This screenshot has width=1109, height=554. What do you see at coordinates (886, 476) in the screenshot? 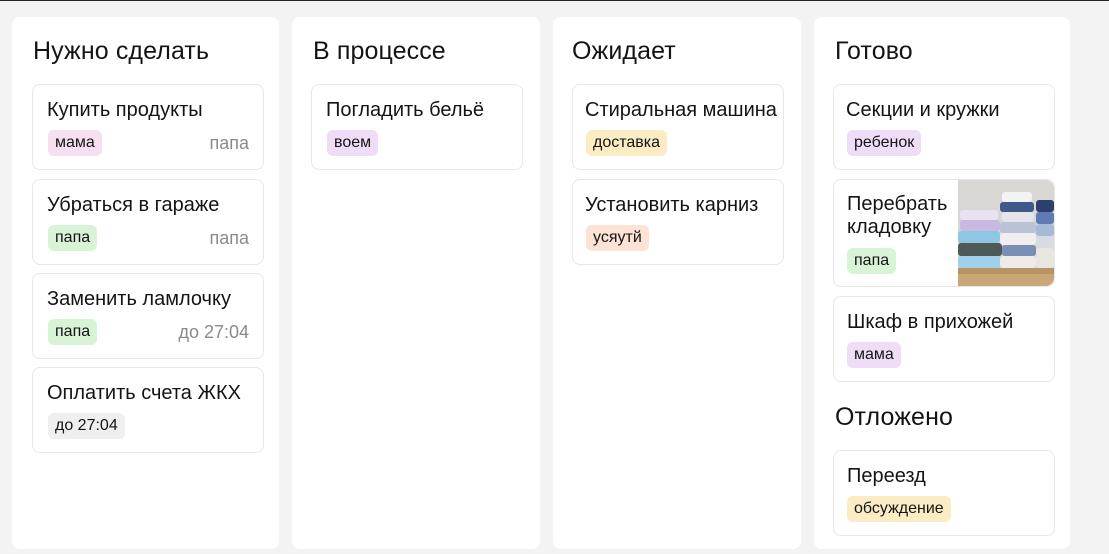
I see `card-title: Переезд` at bounding box center [886, 476].